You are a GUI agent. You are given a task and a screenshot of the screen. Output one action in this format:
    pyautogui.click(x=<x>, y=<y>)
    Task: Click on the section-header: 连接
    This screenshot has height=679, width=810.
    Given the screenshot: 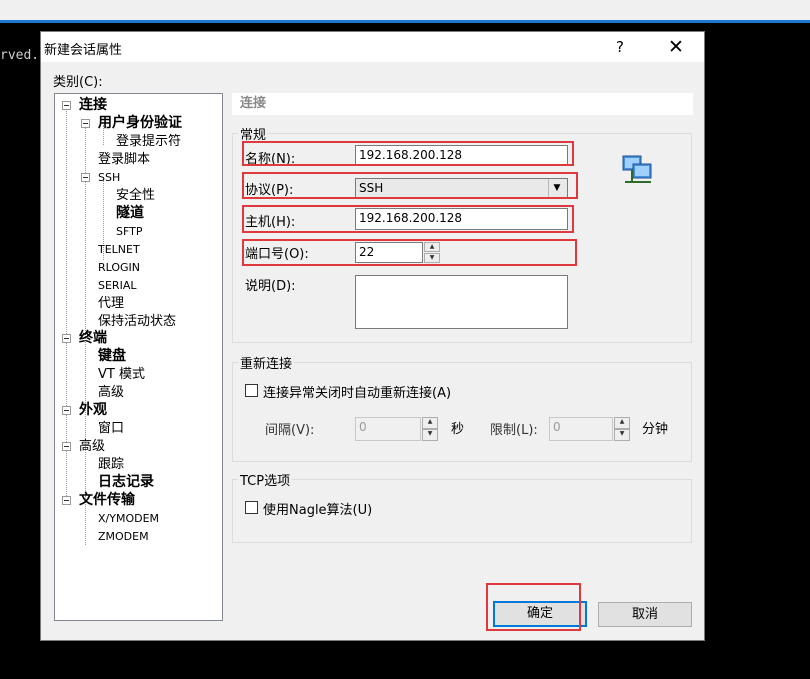 What is the action you would take?
    pyautogui.click(x=462, y=104)
    